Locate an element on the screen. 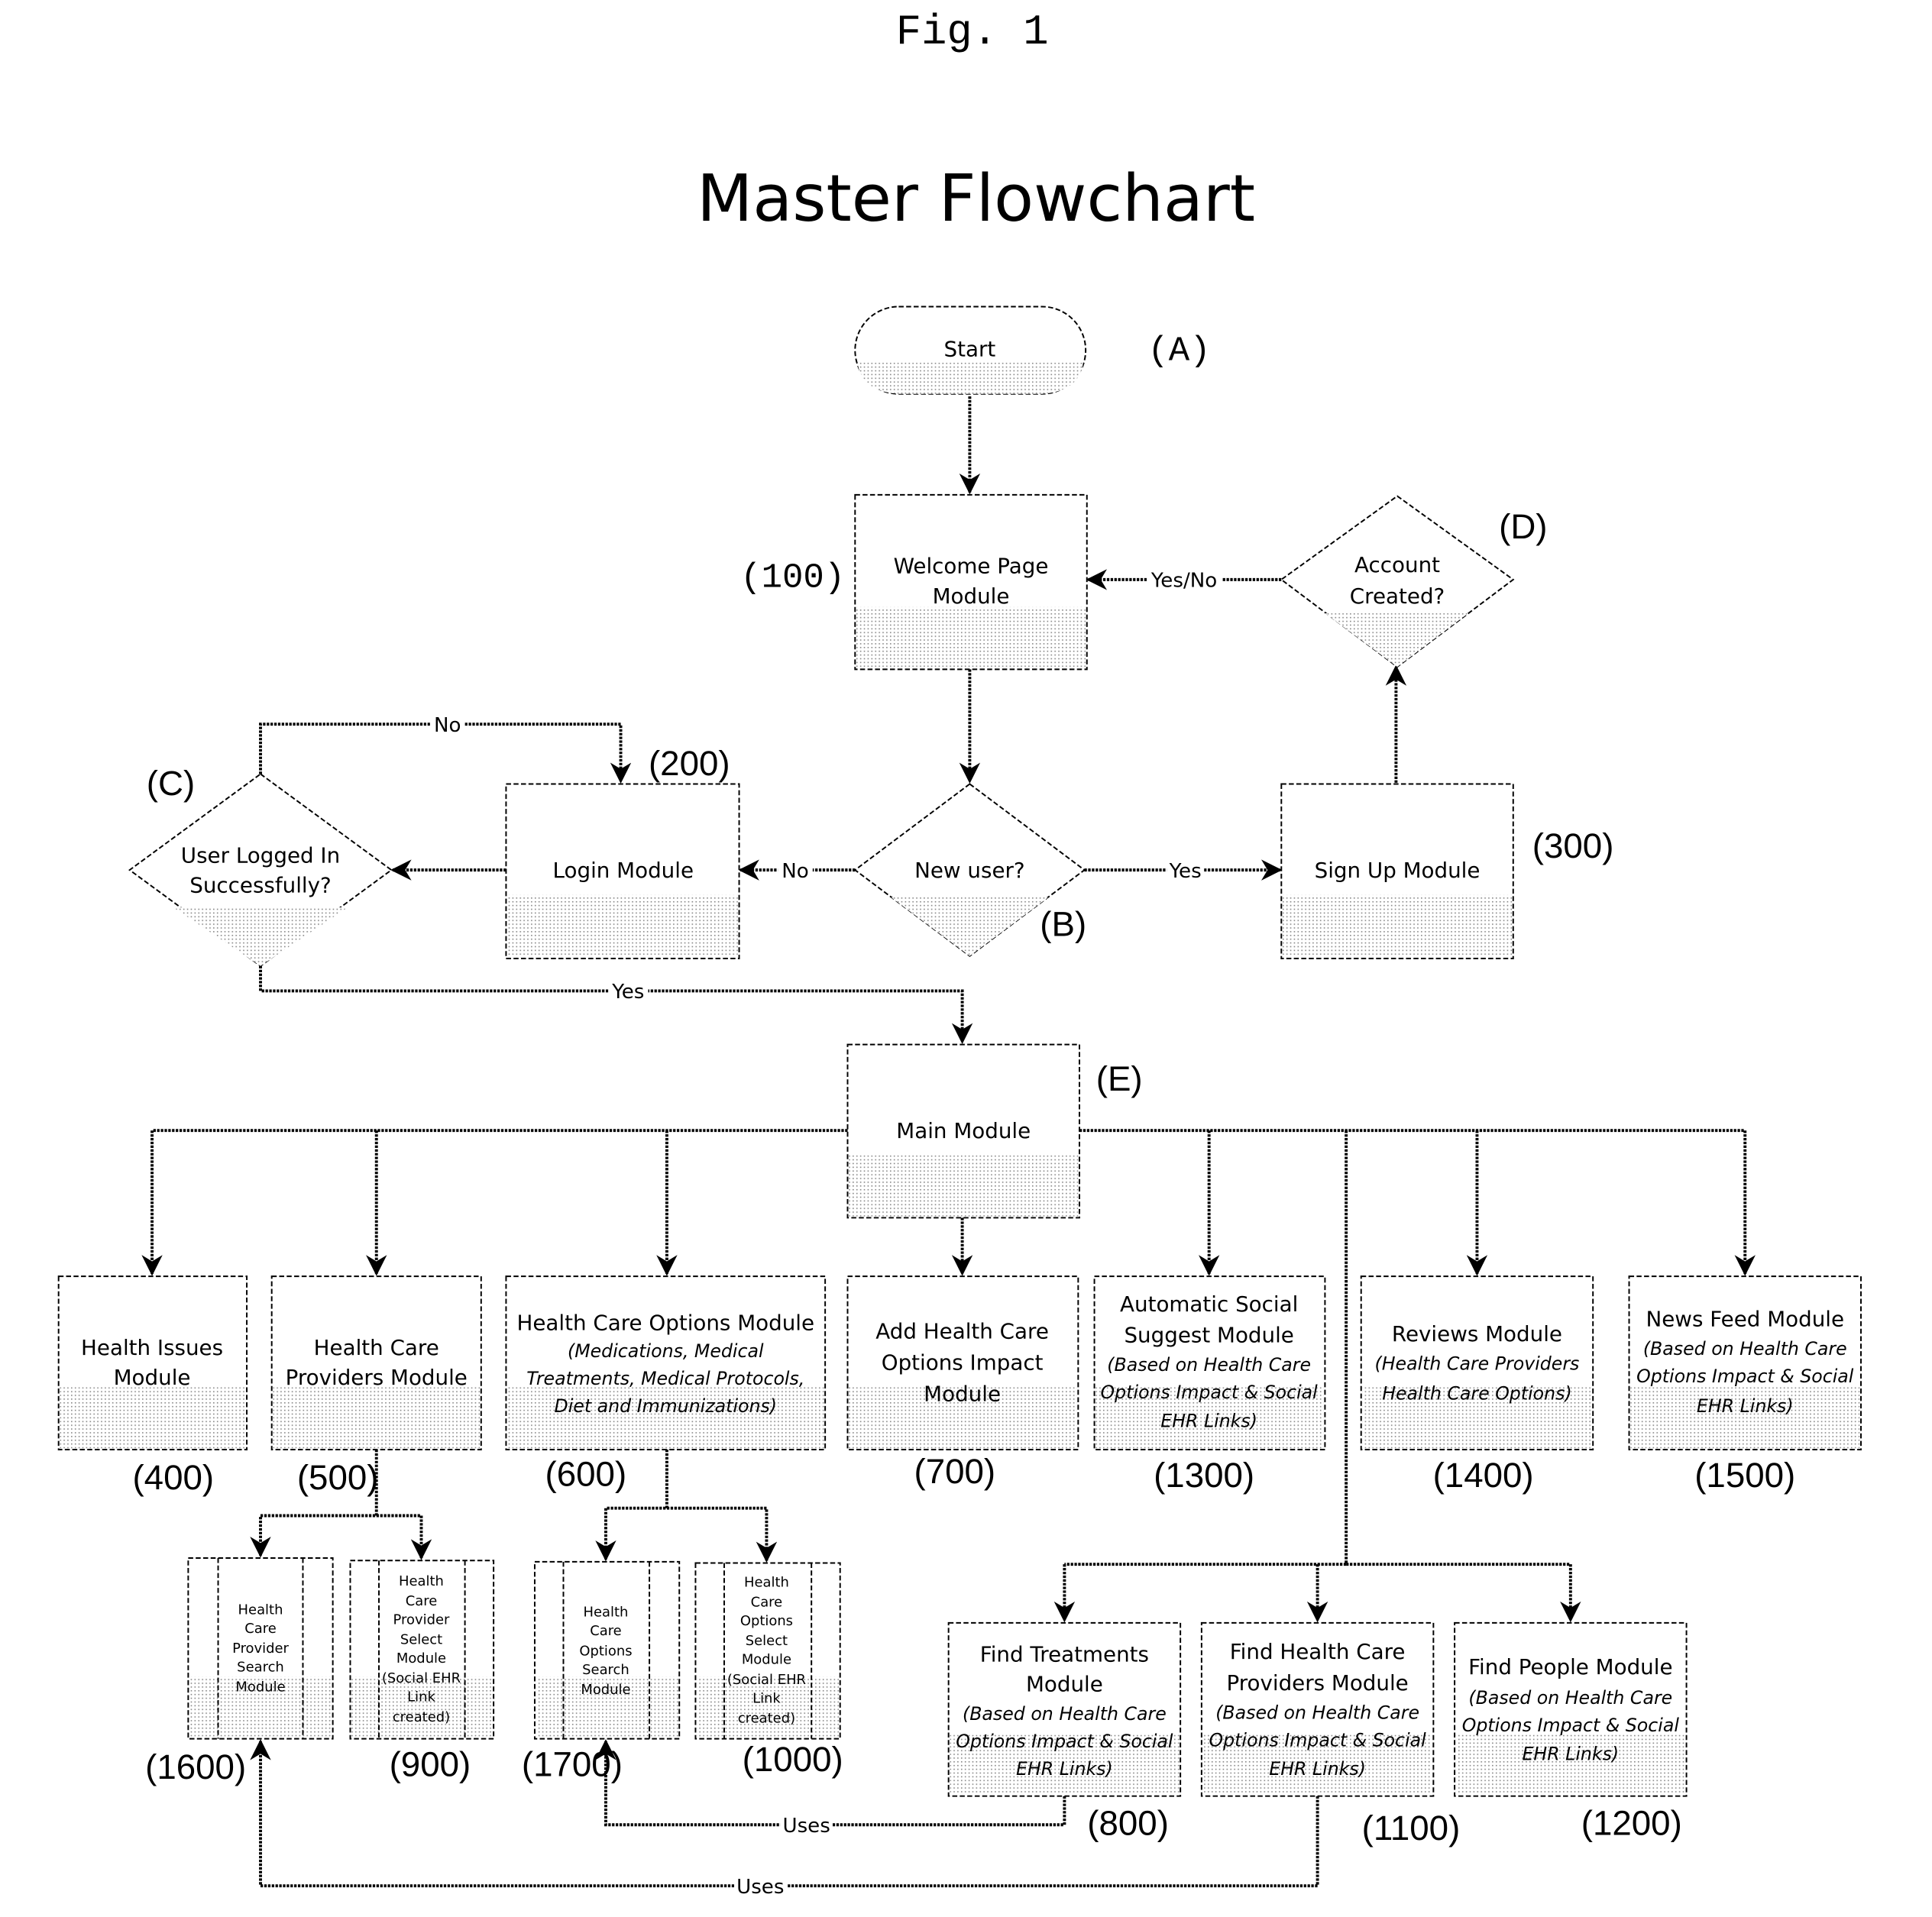 This screenshot has height=1917, width=1932. node-provider-search-line-2: Care is located at coordinates (260, 1629).